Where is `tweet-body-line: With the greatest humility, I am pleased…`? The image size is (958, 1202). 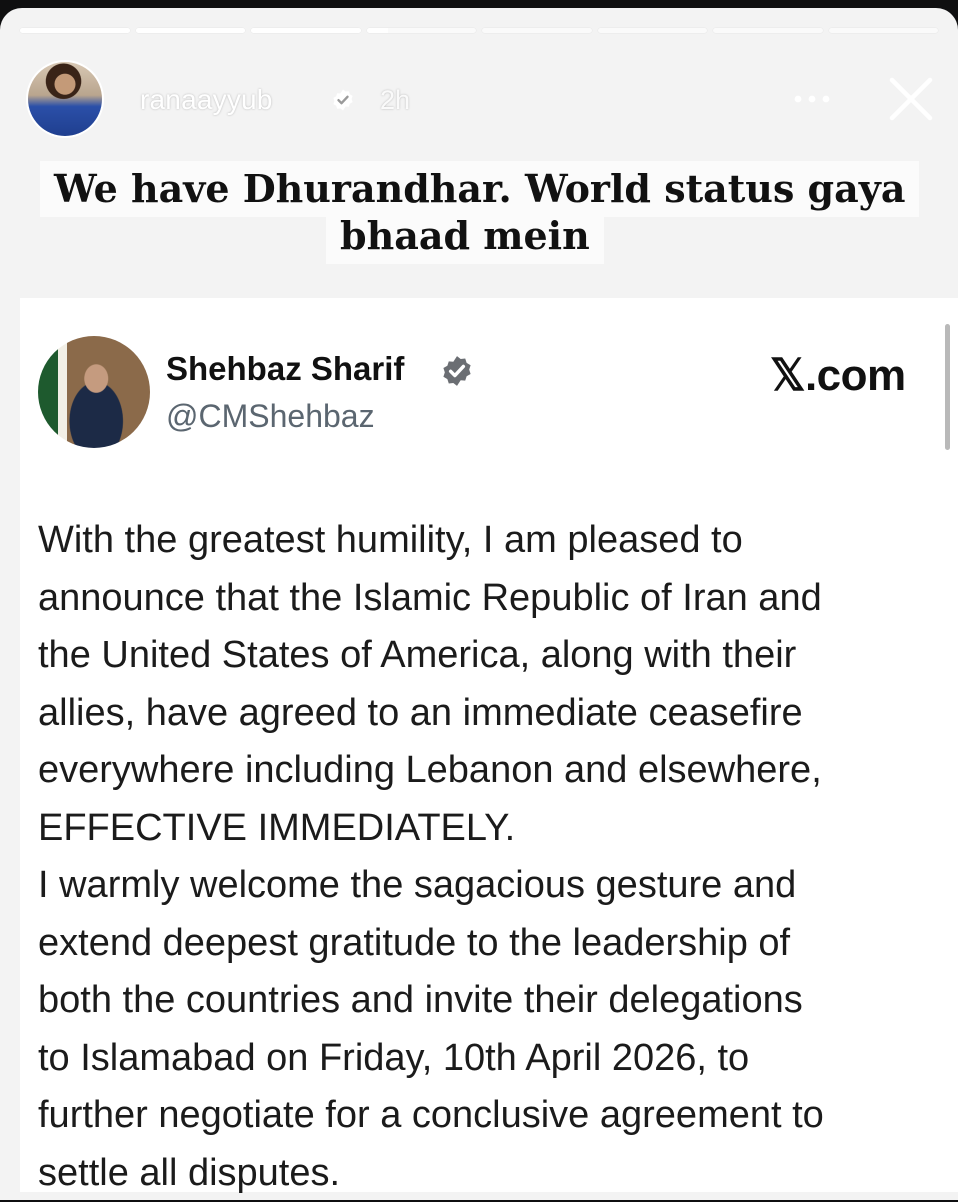
tweet-body-line: With the greatest humility, I am pleased… is located at coordinates (488, 541).